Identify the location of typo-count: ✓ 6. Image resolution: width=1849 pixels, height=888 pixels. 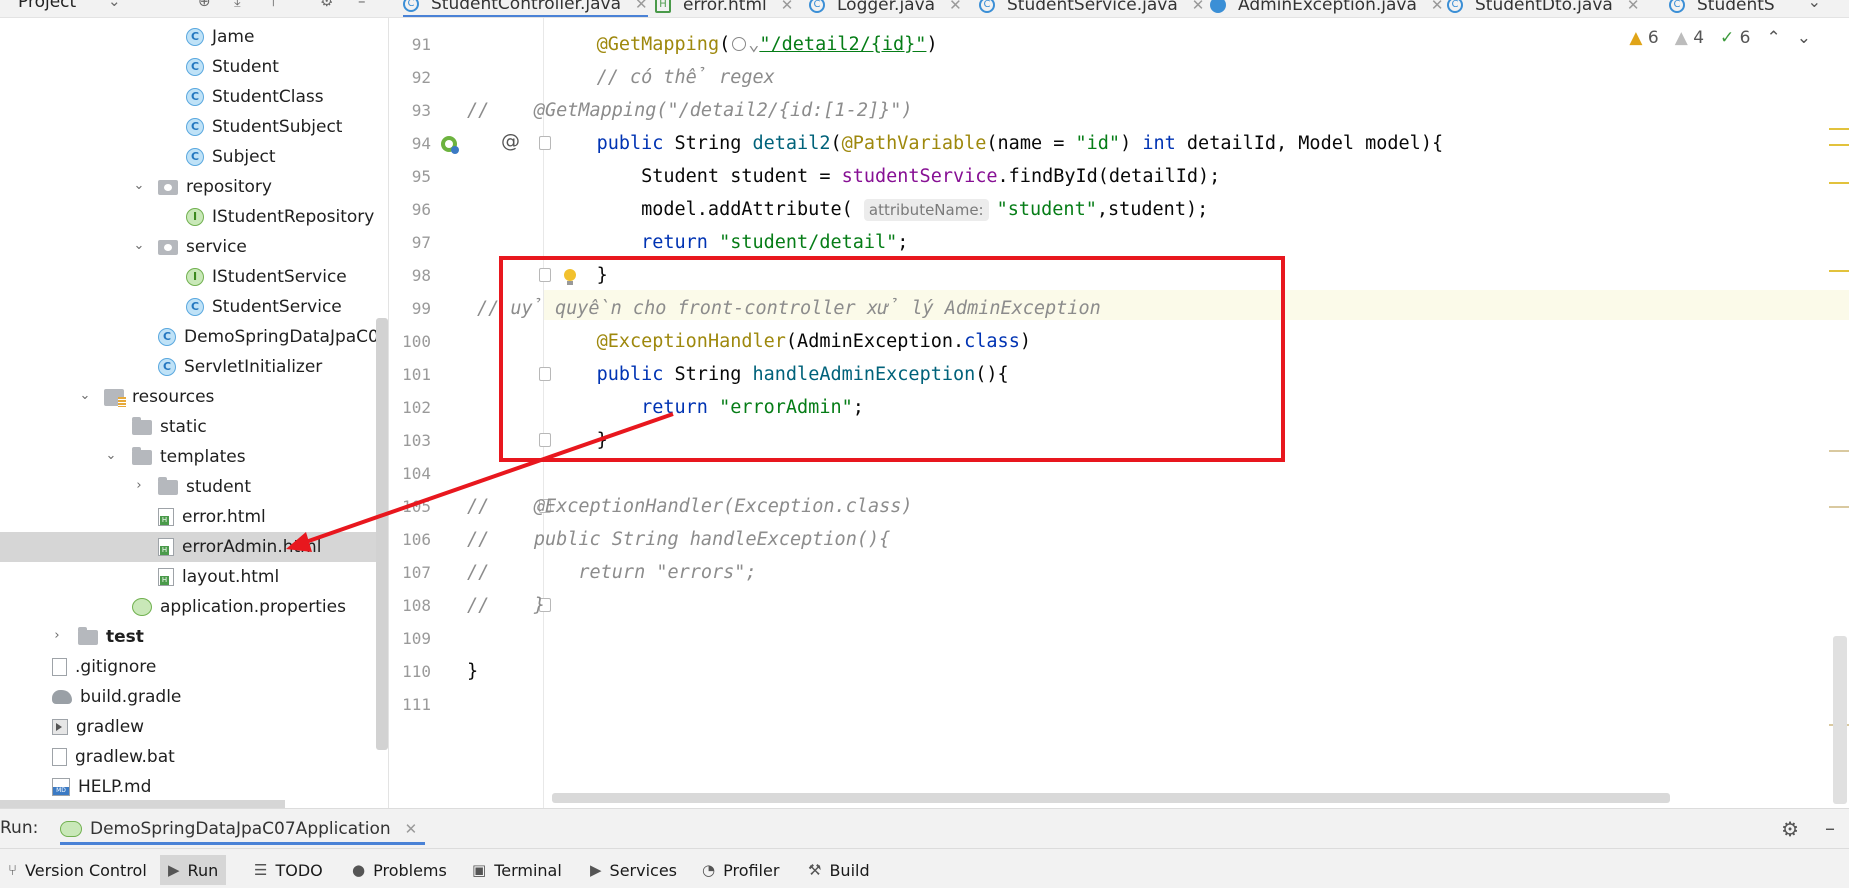
(1735, 38).